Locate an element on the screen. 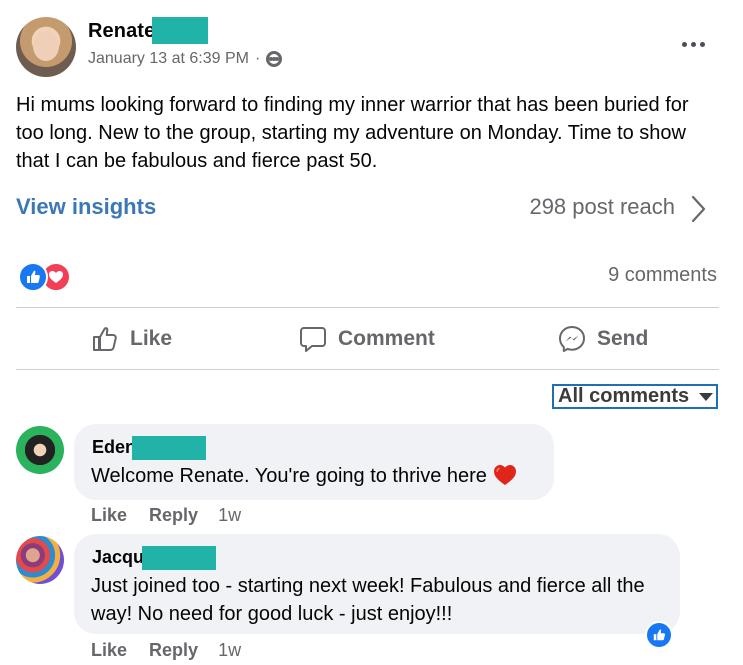 The height and width of the screenshot is (665, 743). avatar-face is located at coordinates (46, 46).